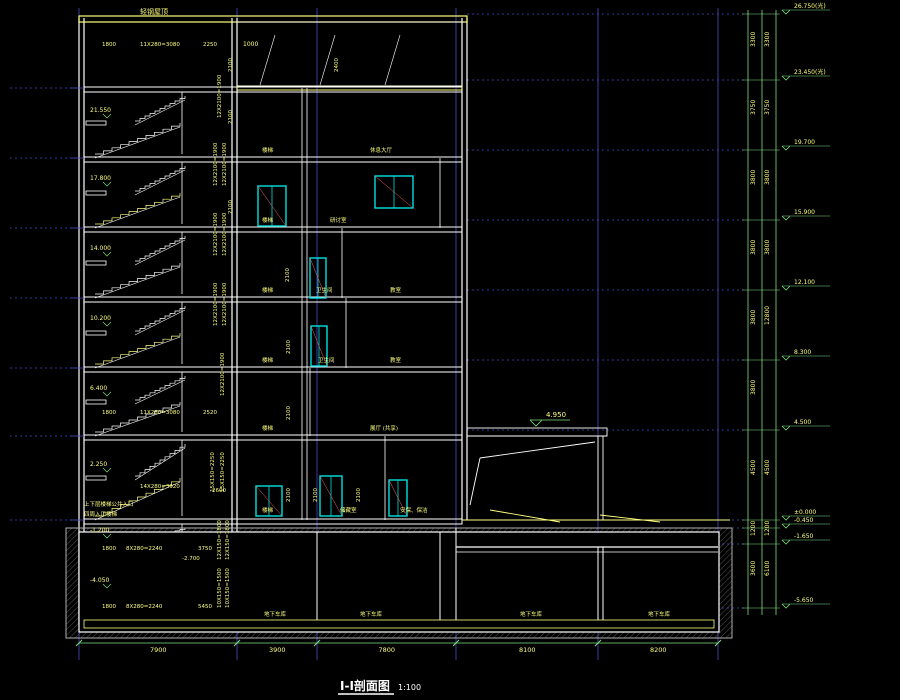  I want to click on stair-dimension: 10X150=1500, so click(220, 588).